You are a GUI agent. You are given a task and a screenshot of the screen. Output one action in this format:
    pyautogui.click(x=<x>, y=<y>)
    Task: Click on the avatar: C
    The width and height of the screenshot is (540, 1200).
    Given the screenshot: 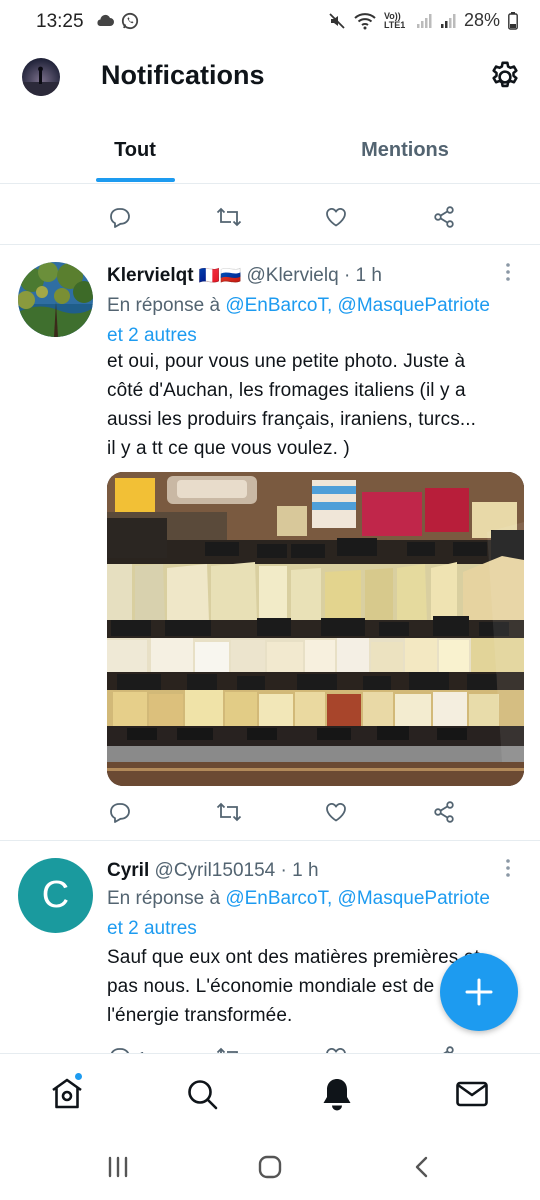 What is the action you would take?
    pyautogui.click(x=55, y=895)
    